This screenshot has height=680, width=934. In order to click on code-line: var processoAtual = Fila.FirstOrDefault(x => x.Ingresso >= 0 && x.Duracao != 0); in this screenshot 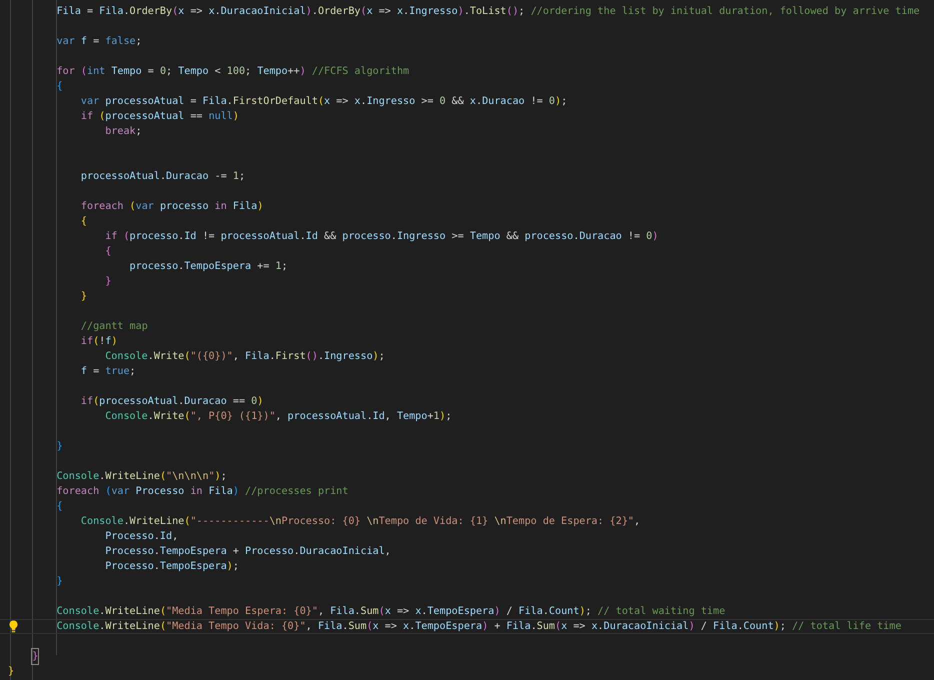, I will do `click(324, 102)`.